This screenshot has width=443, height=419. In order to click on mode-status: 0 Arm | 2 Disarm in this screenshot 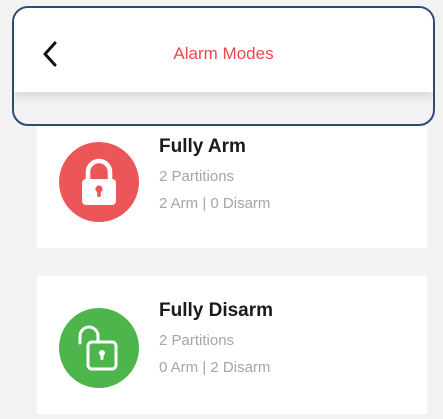, I will do `click(215, 367)`.